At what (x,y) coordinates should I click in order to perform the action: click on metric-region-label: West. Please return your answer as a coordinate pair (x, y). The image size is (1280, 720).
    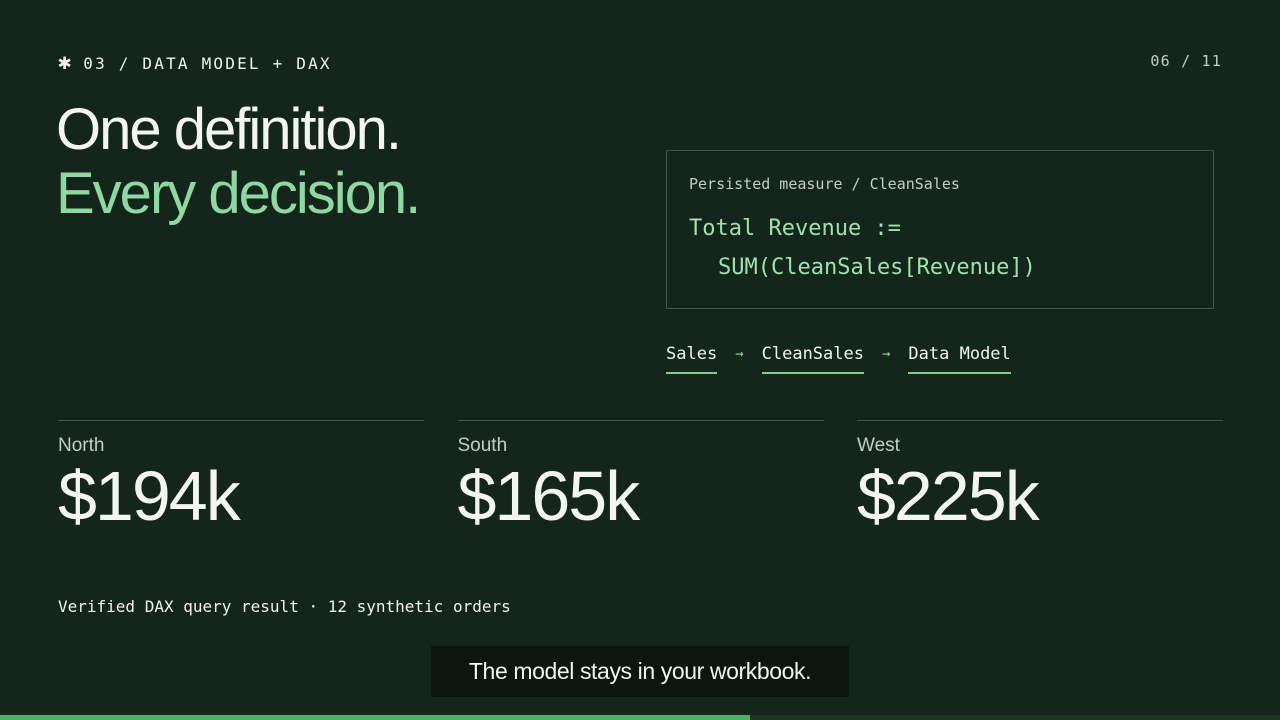
    Looking at the image, I should click on (878, 445).